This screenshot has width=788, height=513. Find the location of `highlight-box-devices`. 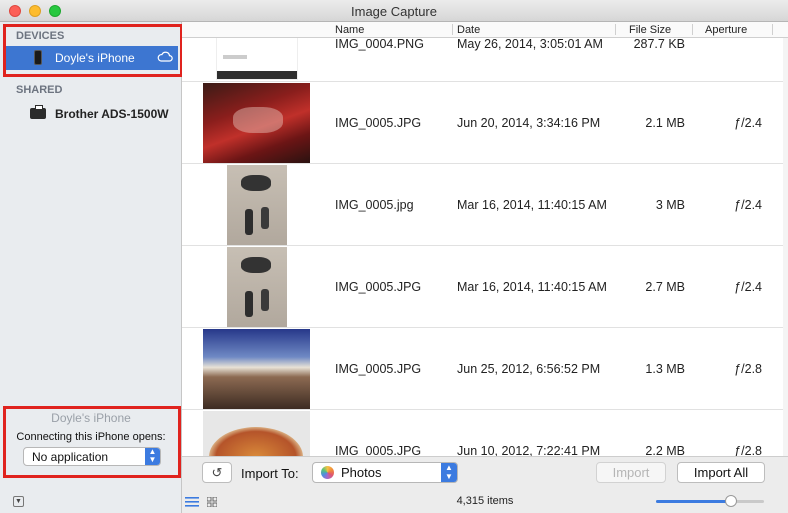

highlight-box-devices is located at coordinates (93, 50).